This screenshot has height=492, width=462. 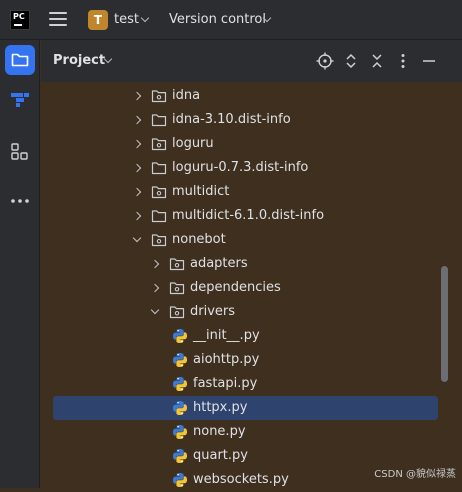 I want to click on title-bar: PC T test Version control, so click(x=231, y=20).